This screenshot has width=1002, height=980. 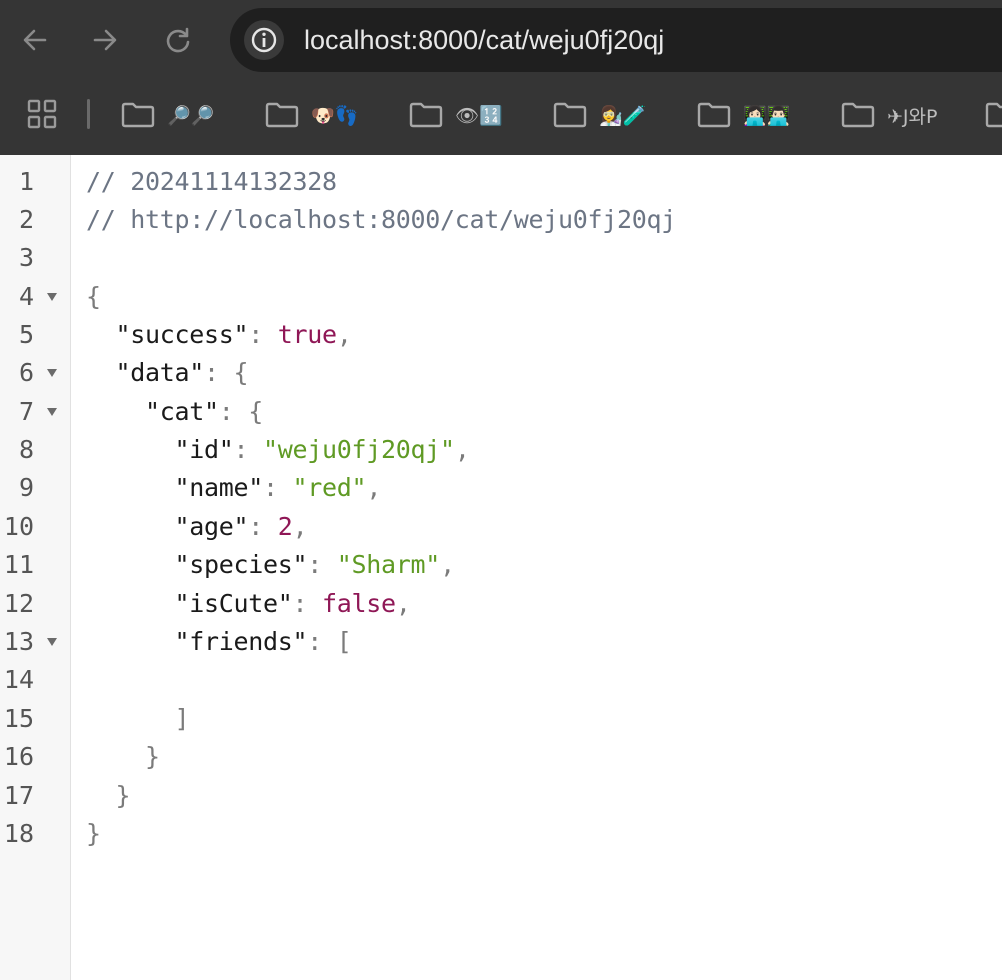 I want to click on code-line: 8 "id": "weju0fj20qj",, so click(x=501, y=450).